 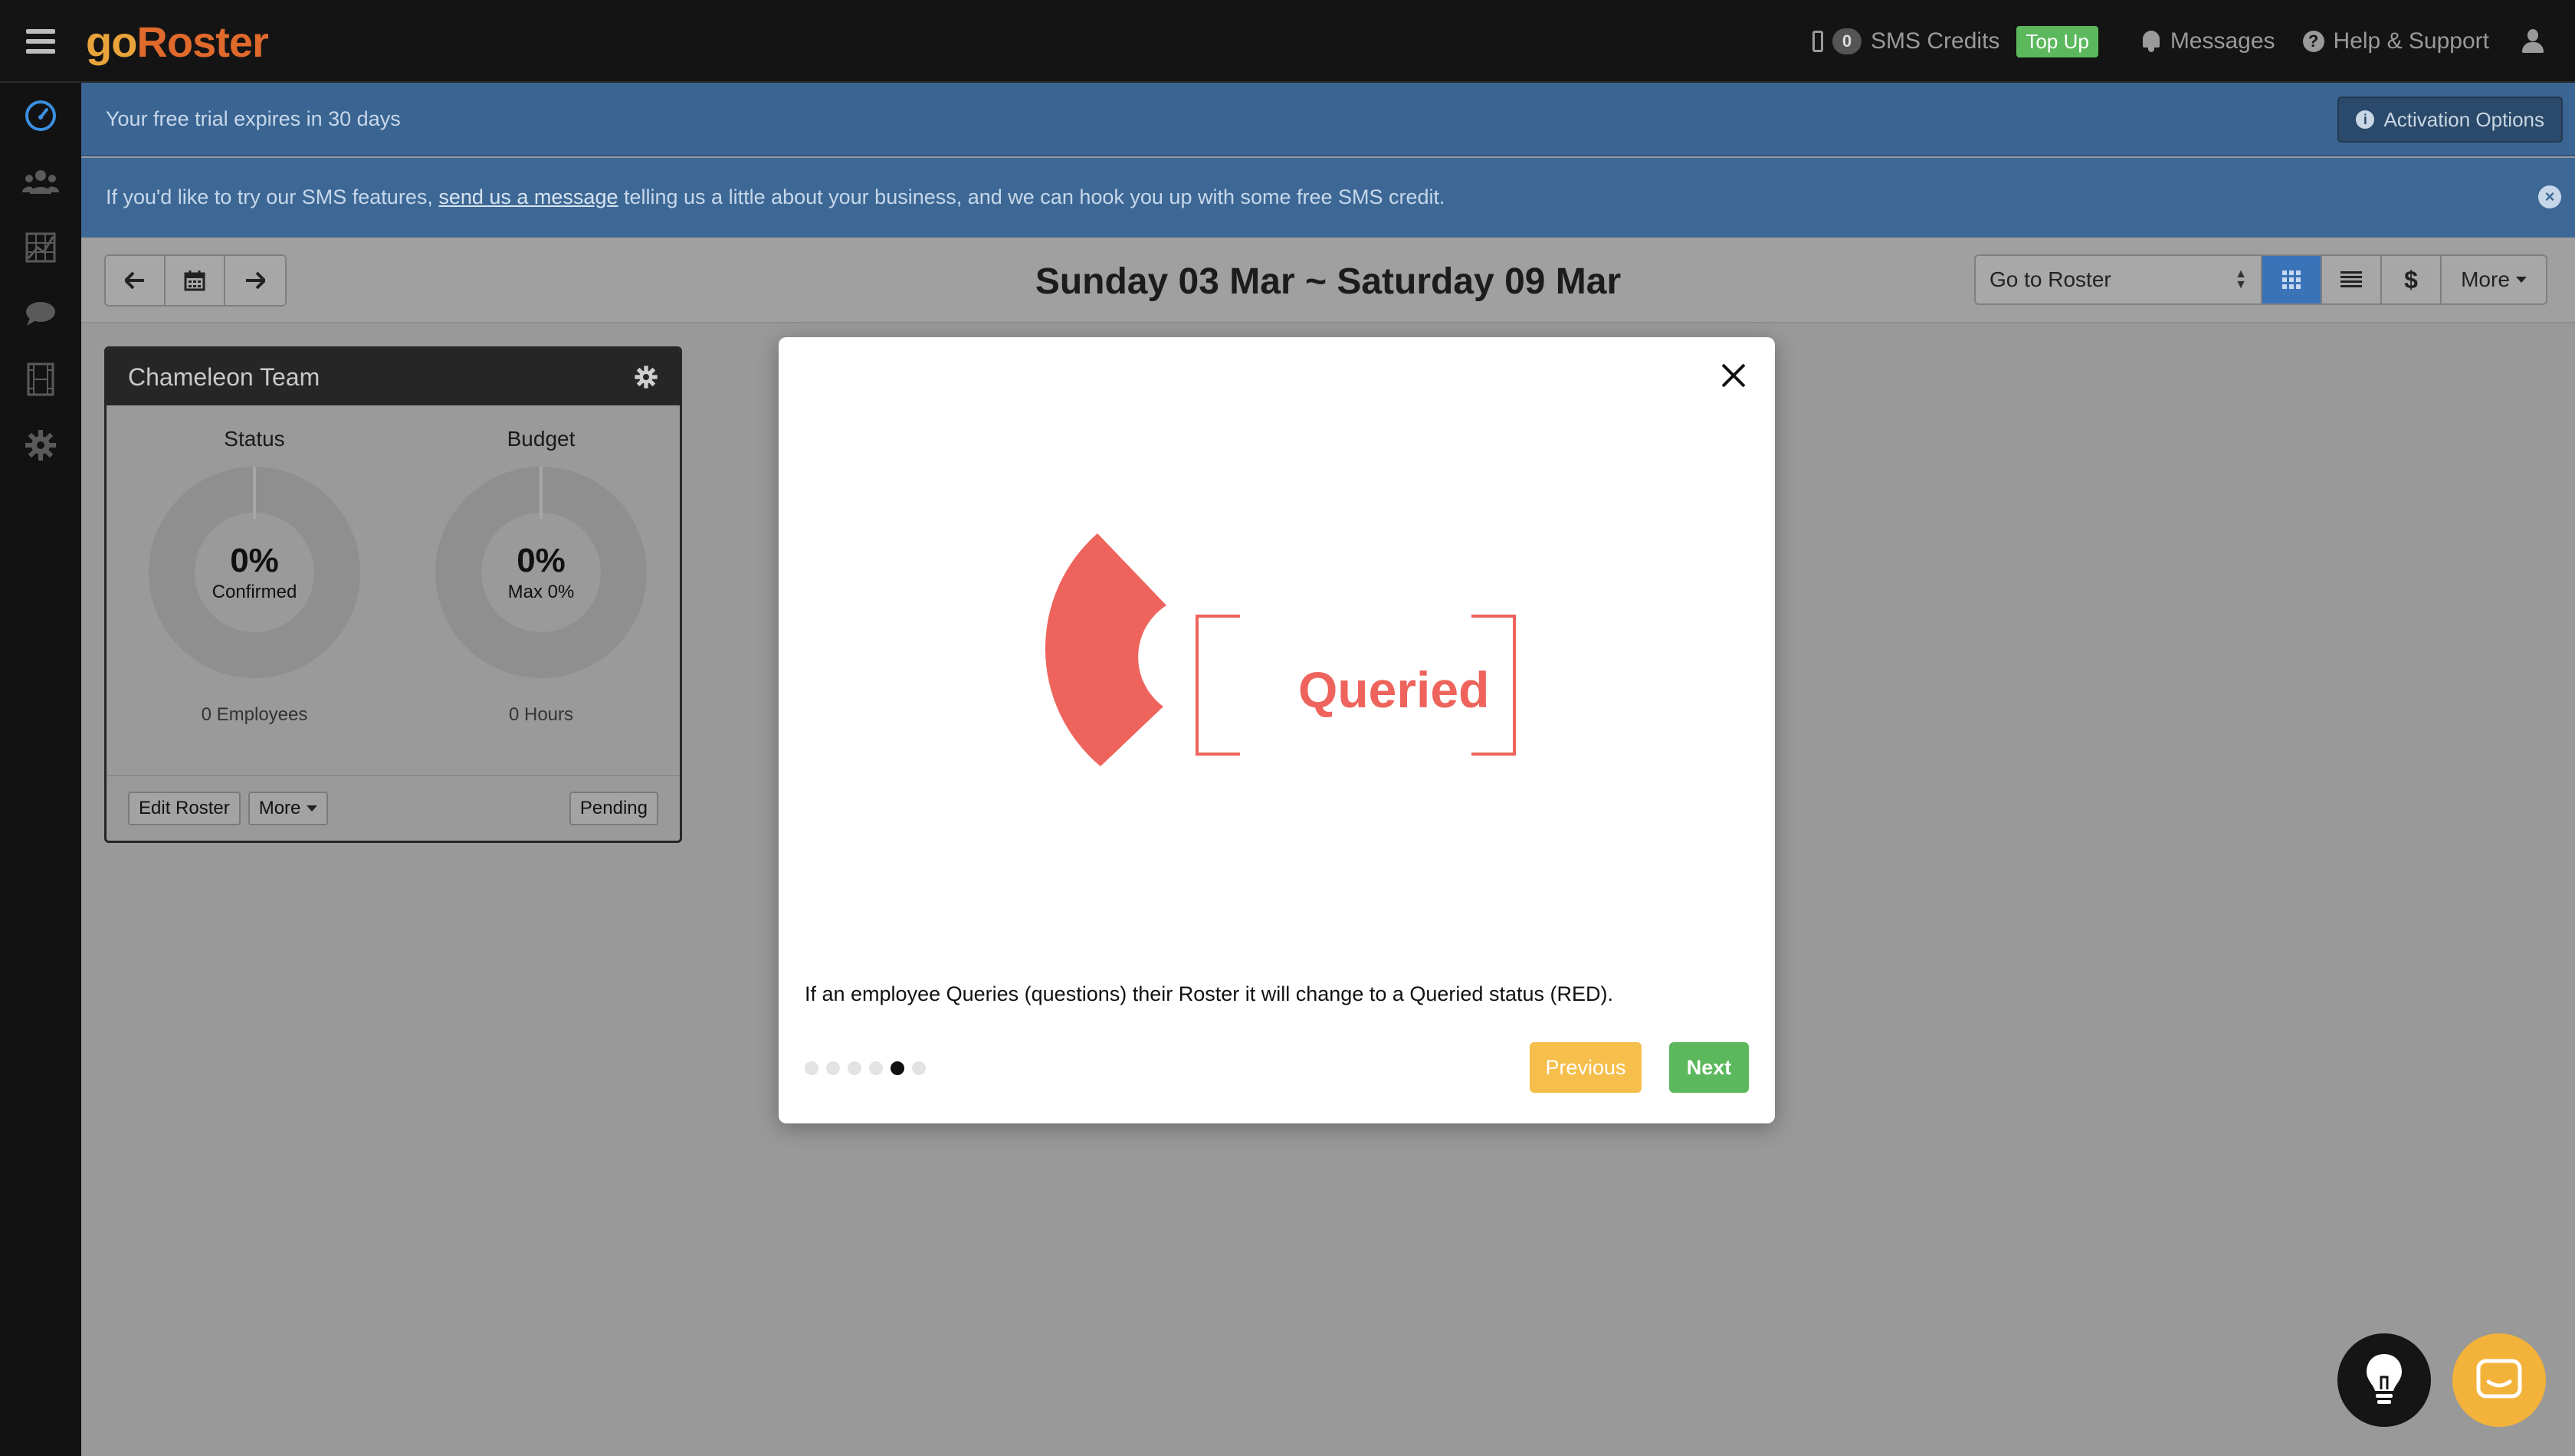 I want to click on sms-banner-prefix: If you'd like to try our SMS features,, so click(x=272, y=196).